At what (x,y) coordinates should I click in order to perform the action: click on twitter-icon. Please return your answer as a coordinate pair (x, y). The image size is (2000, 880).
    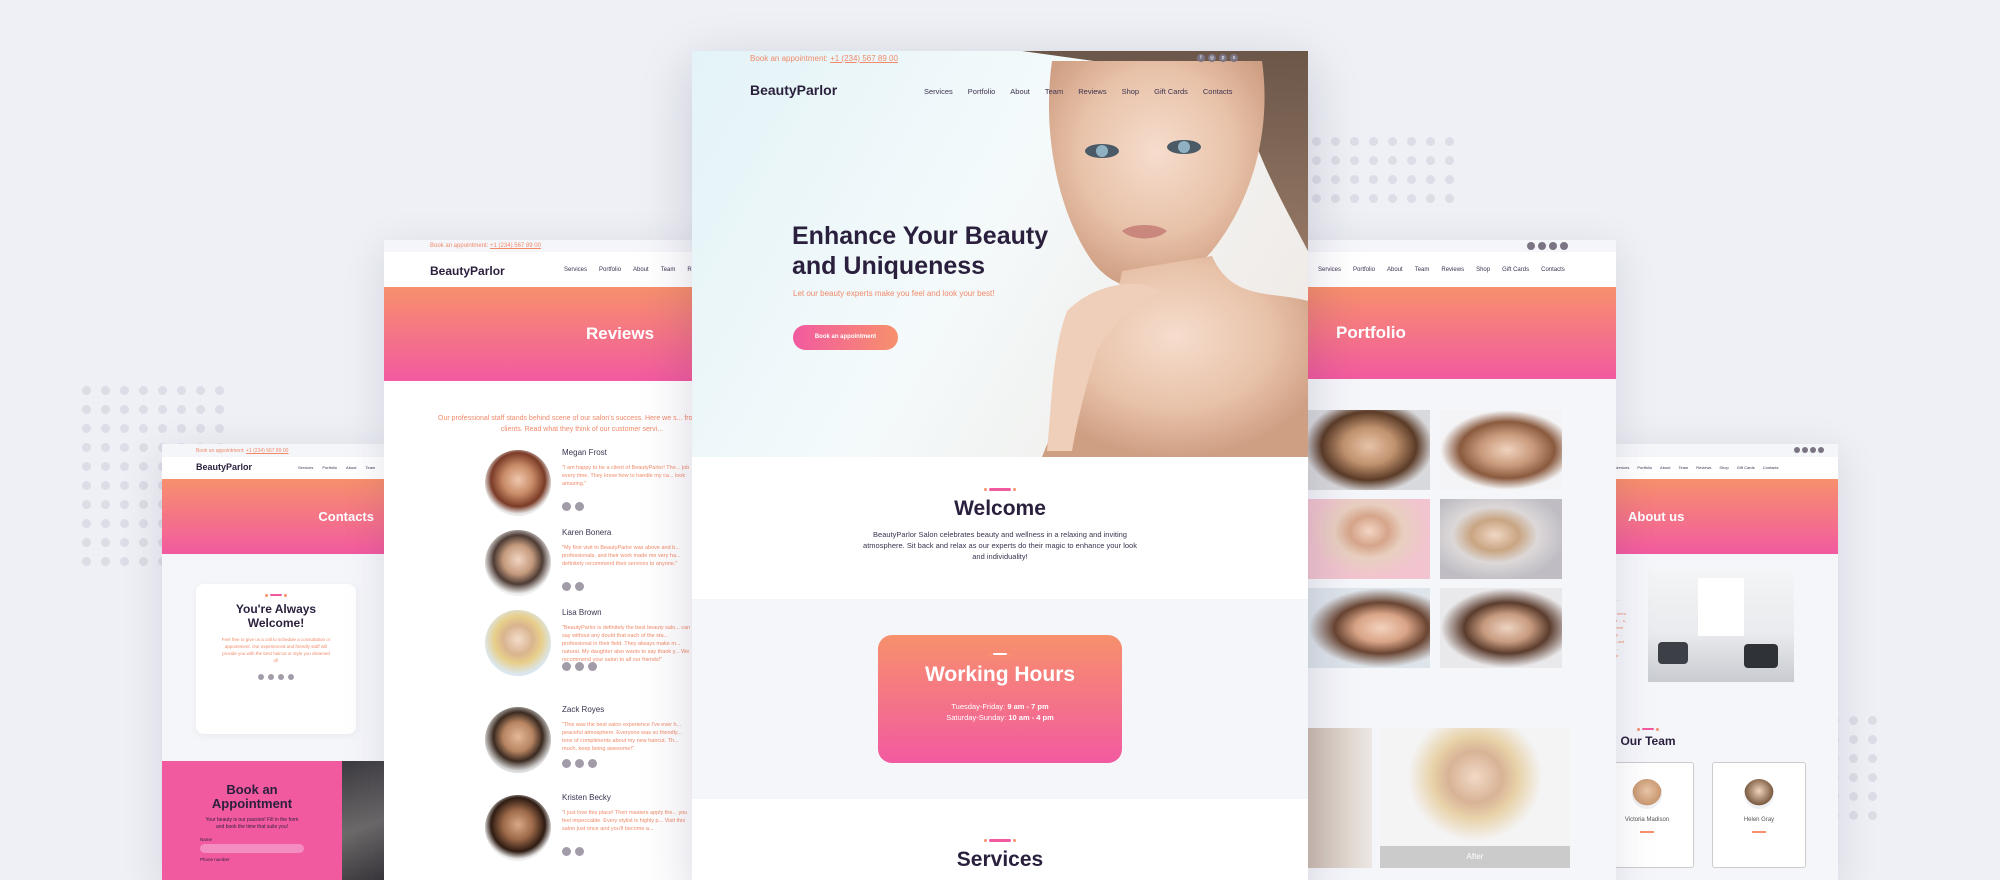
    Looking at the image, I should click on (579, 851).